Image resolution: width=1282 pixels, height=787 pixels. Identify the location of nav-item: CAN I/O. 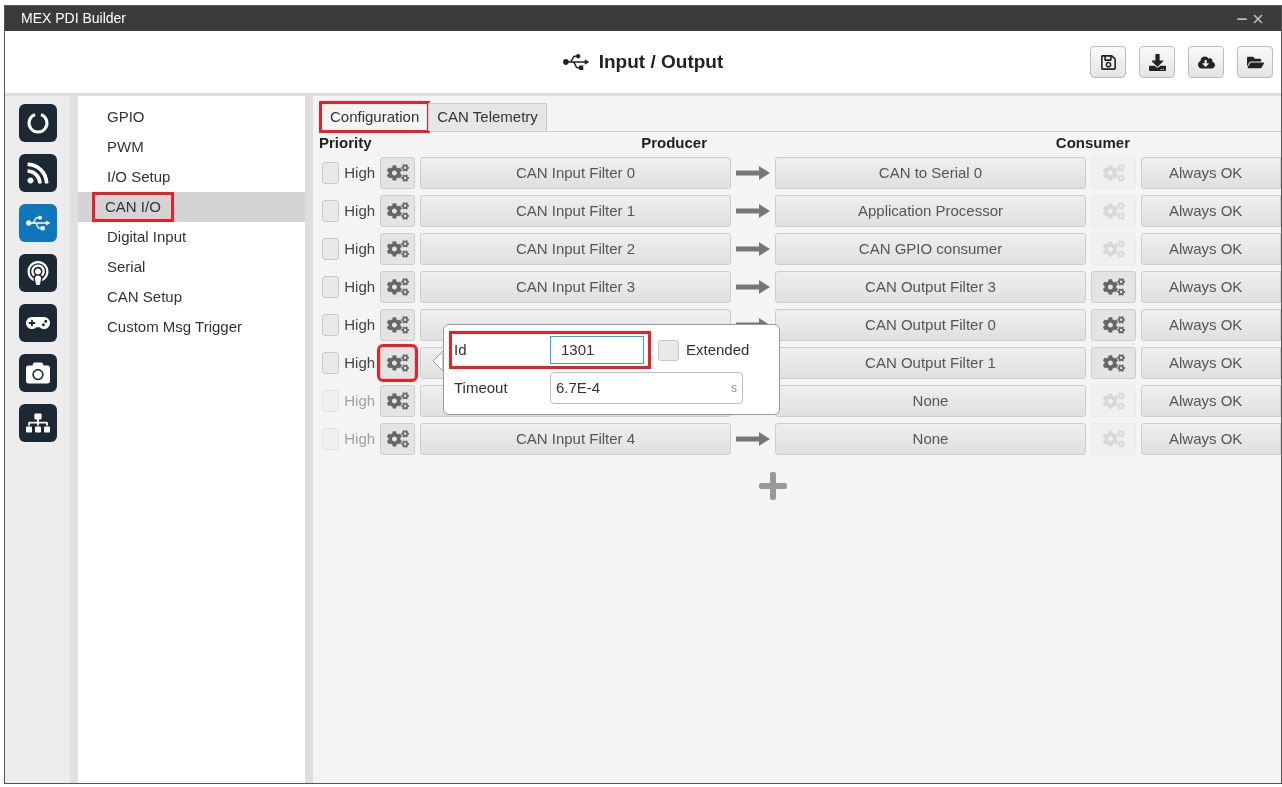
(191, 207).